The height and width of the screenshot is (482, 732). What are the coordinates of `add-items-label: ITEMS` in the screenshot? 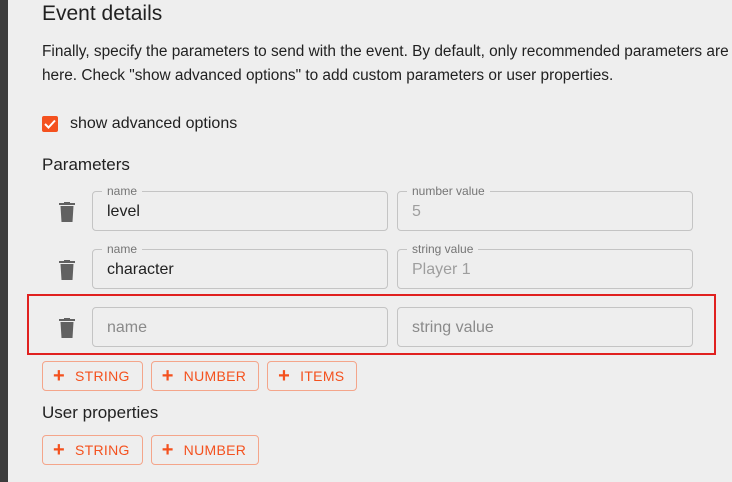 It's located at (322, 376).